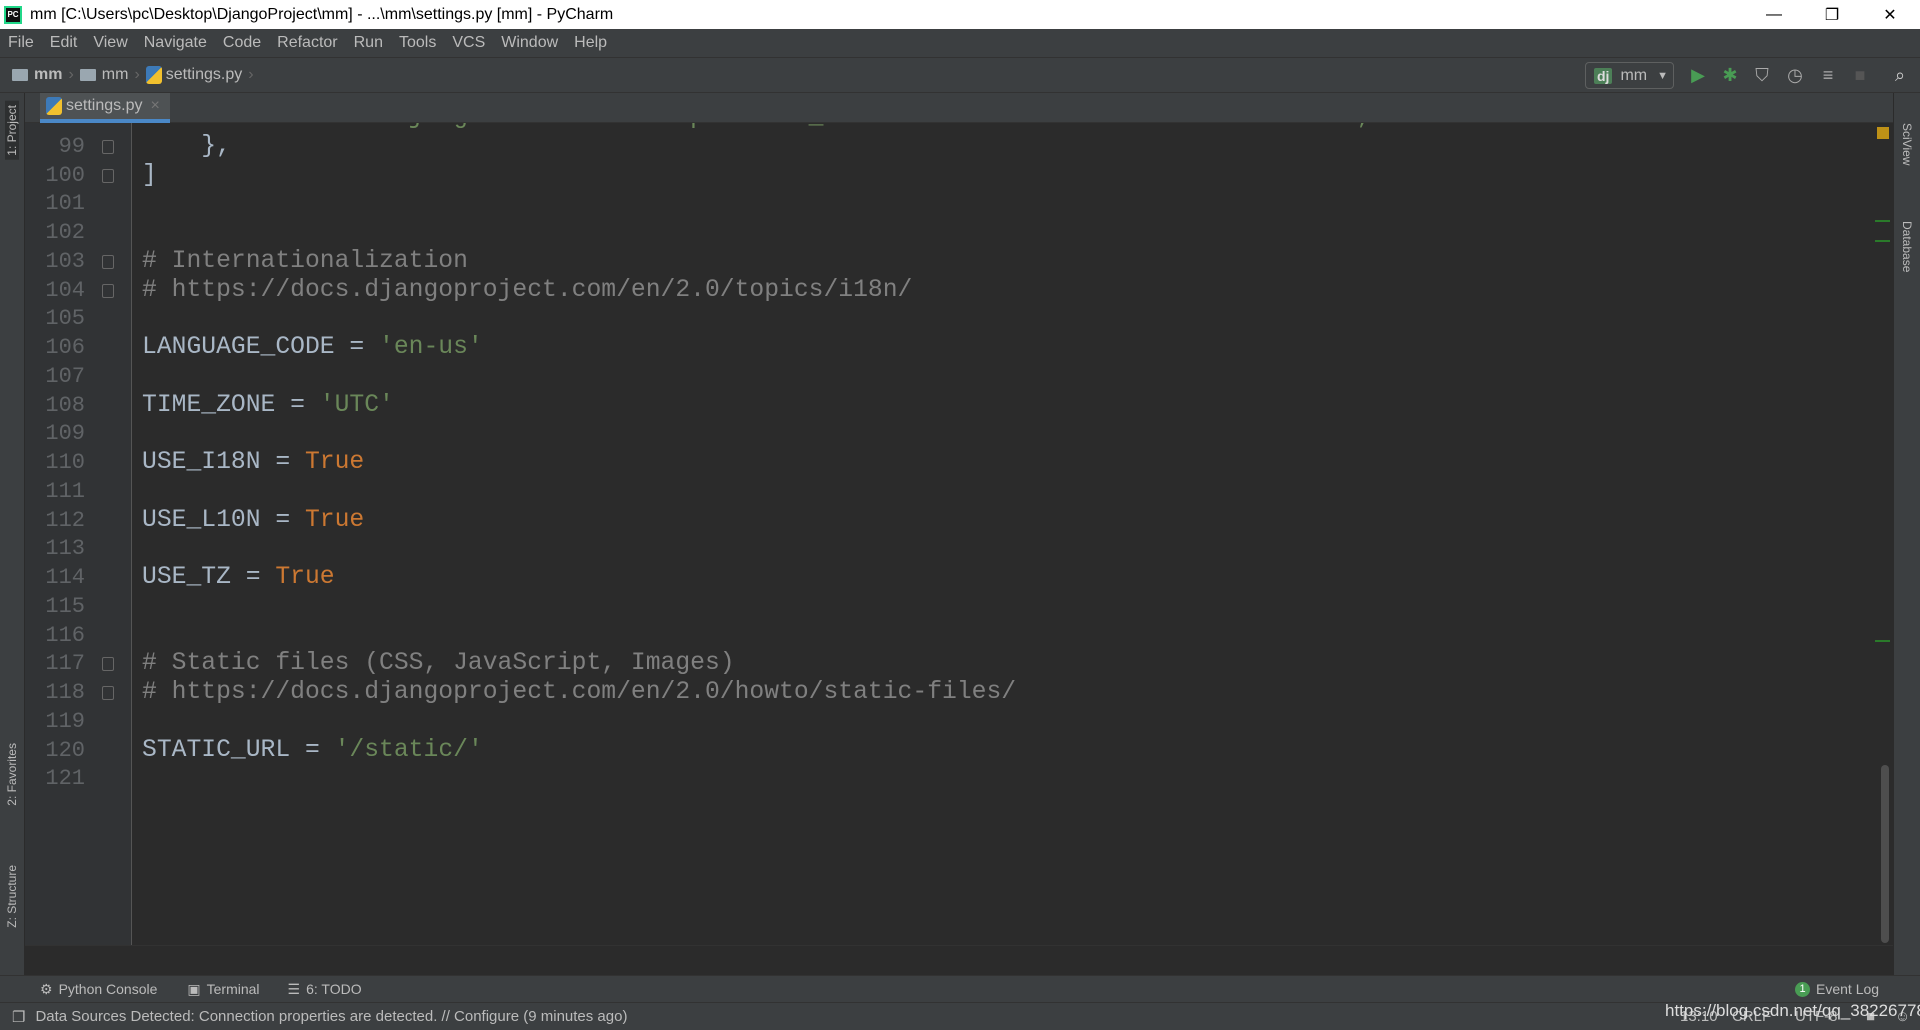 This screenshot has width=1920, height=1030. I want to click on run-configuration-select: dj mm ▼, so click(1629, 75).